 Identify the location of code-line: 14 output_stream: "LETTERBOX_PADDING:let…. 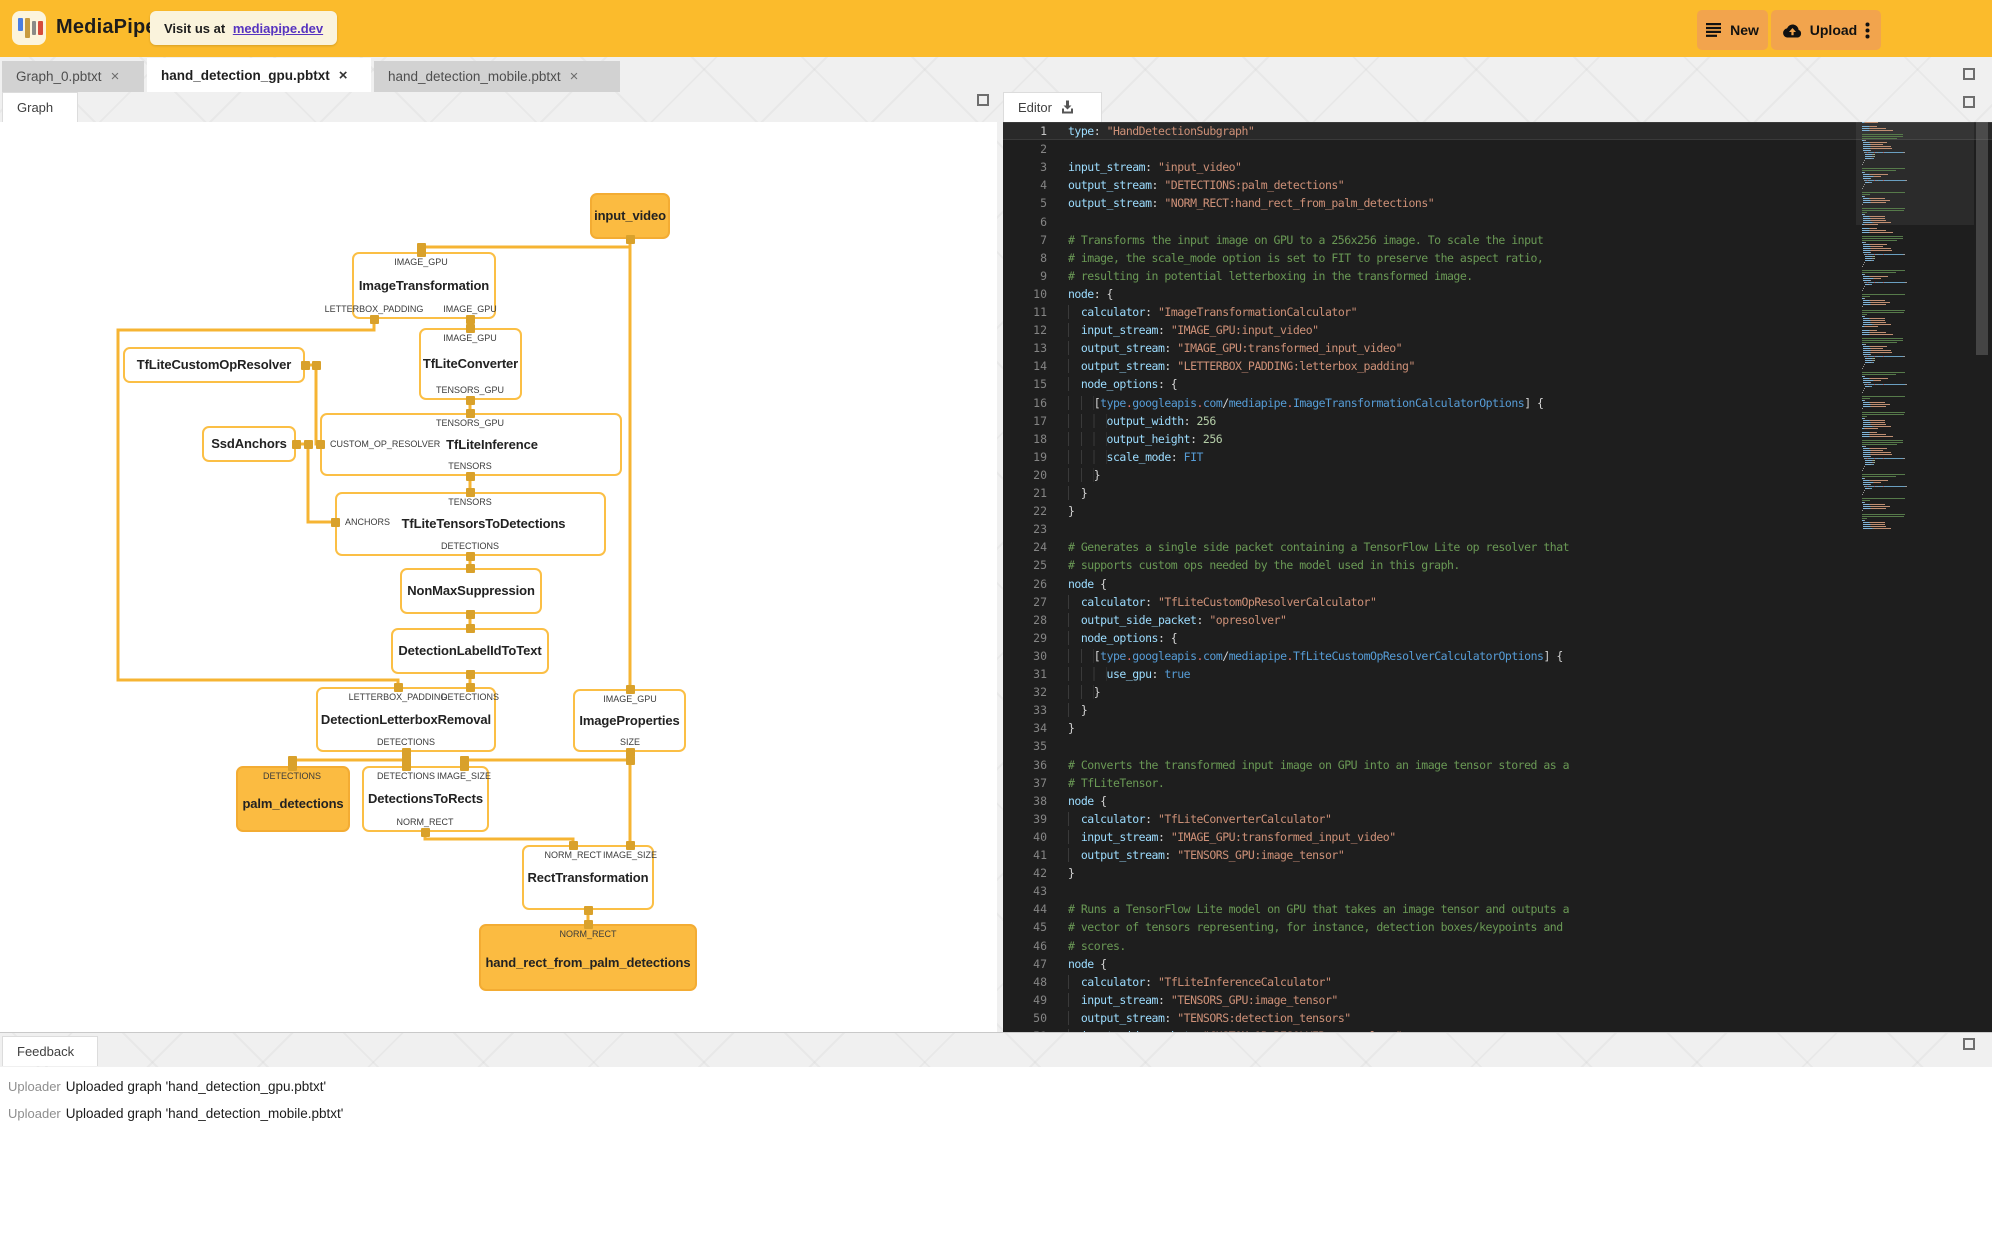
(1497, 366).